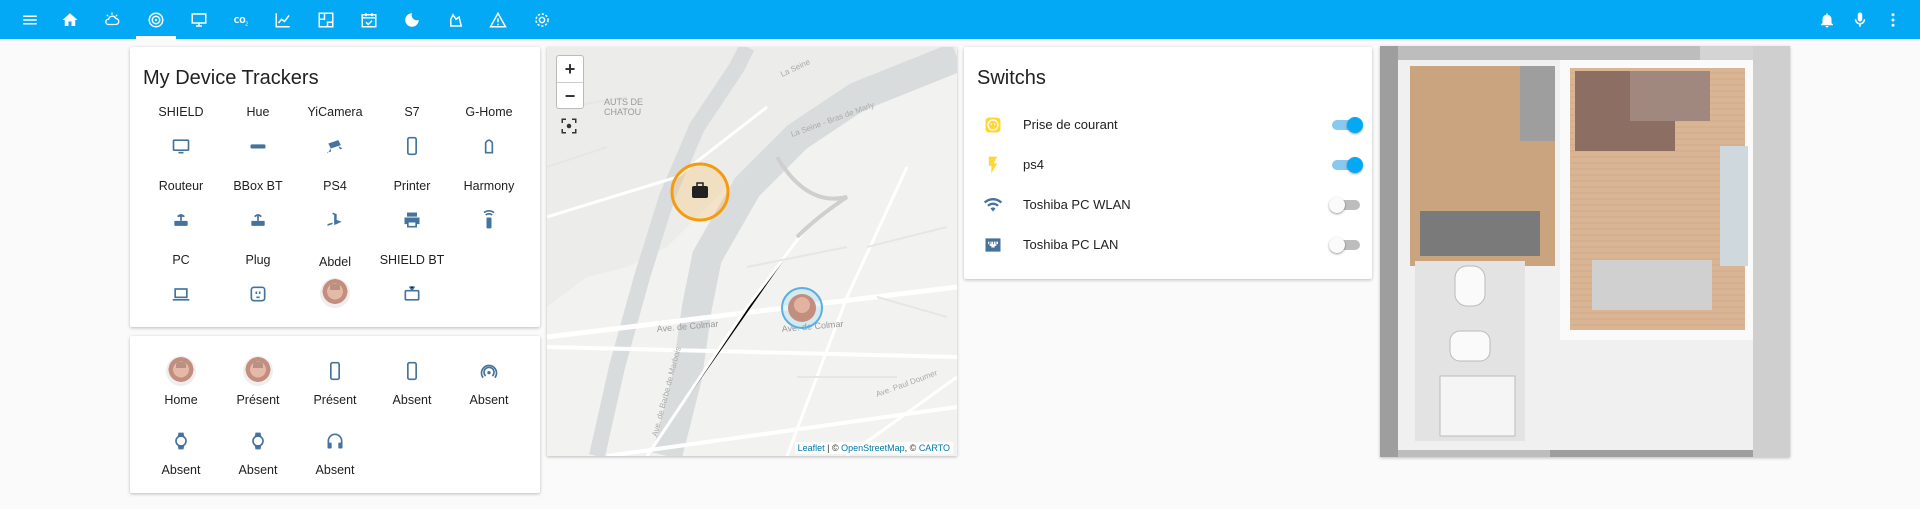  What do you see at coordinates (70, 19) in the screenshot?
I see `home-icon` at bounding box center [70, 19].